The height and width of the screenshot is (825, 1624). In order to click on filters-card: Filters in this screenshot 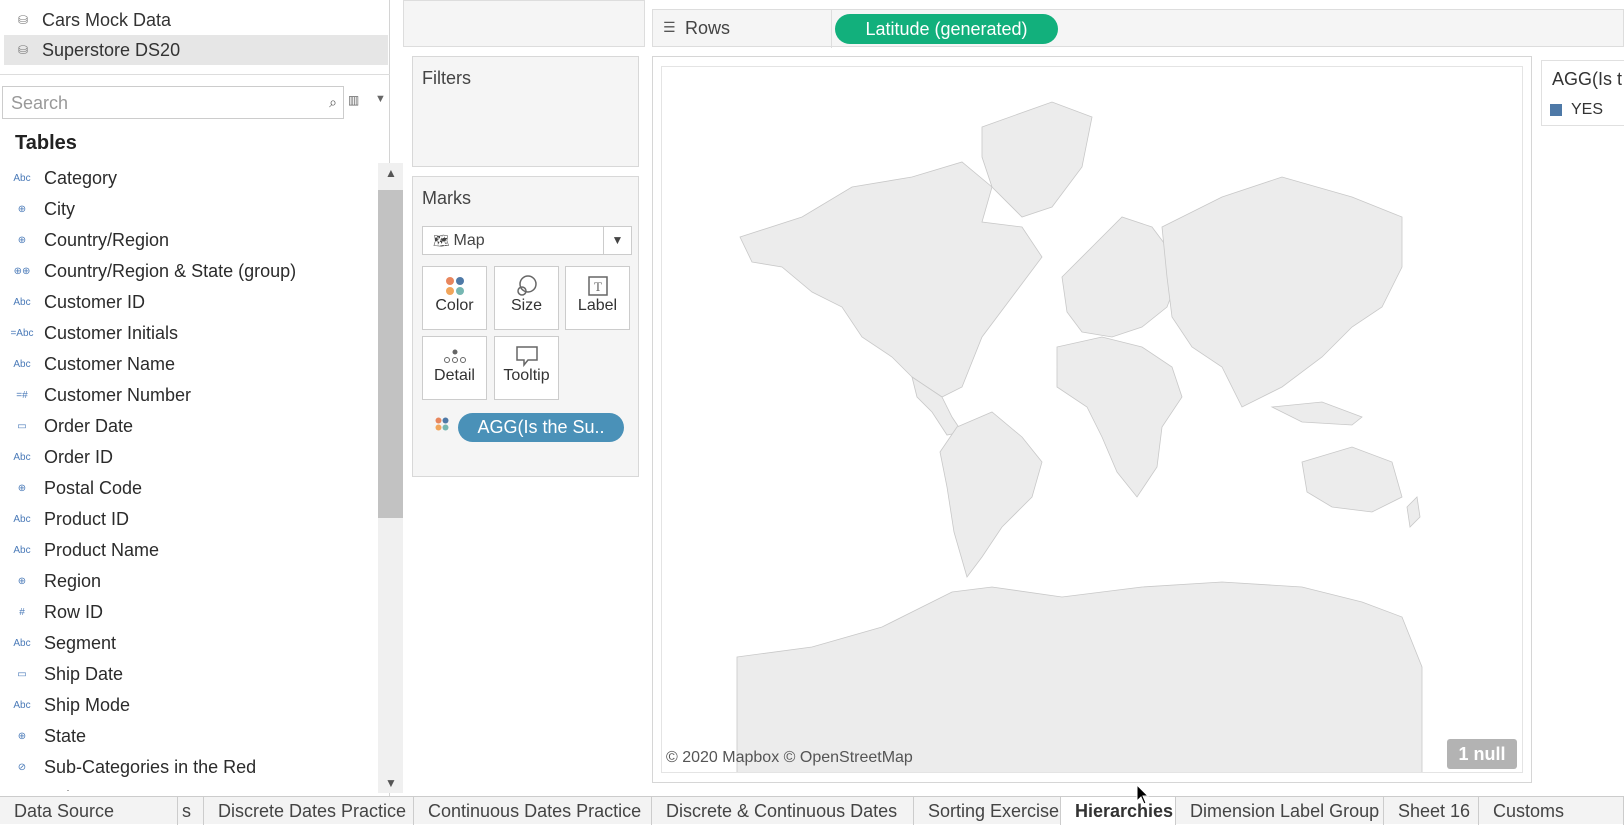, I will do `click(525, 111)`.